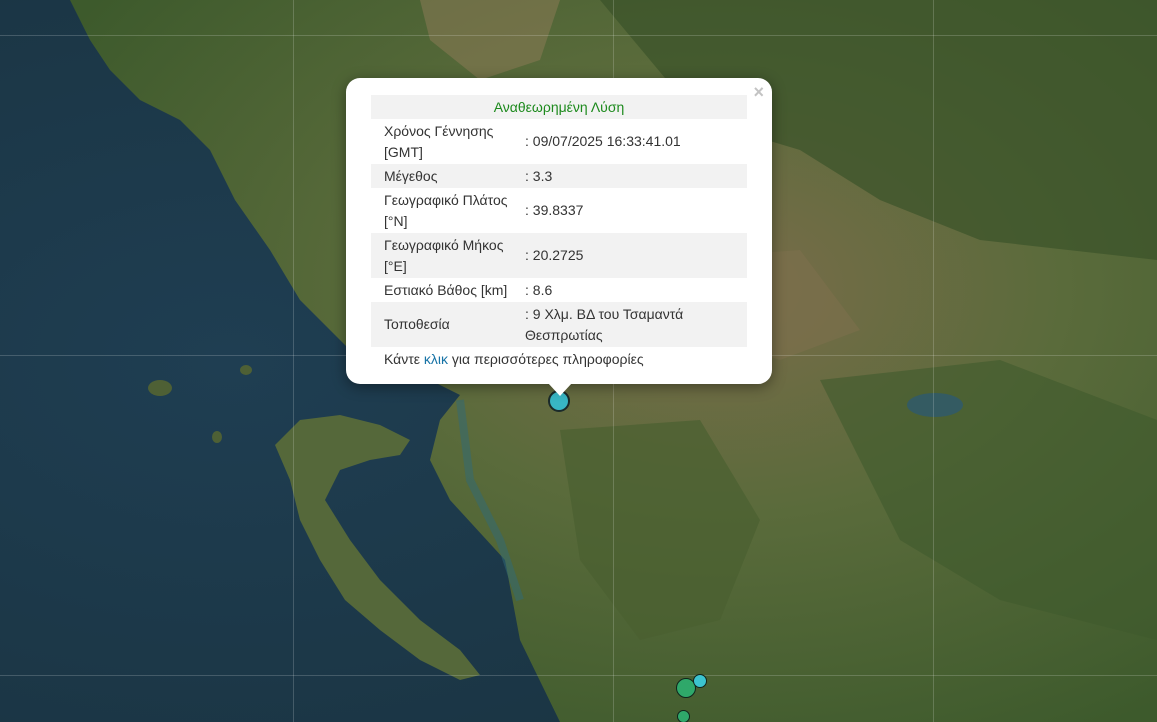 Image resolution: width=1157 pixels, height=722 pixels. What do you see at coordinates (604, 324) in the screenshot?
I see `info-value: : 9 Χλμ. ΒΔ του Τσαμαντά Θεσπρωτίας` at bounding box center [604, 324].